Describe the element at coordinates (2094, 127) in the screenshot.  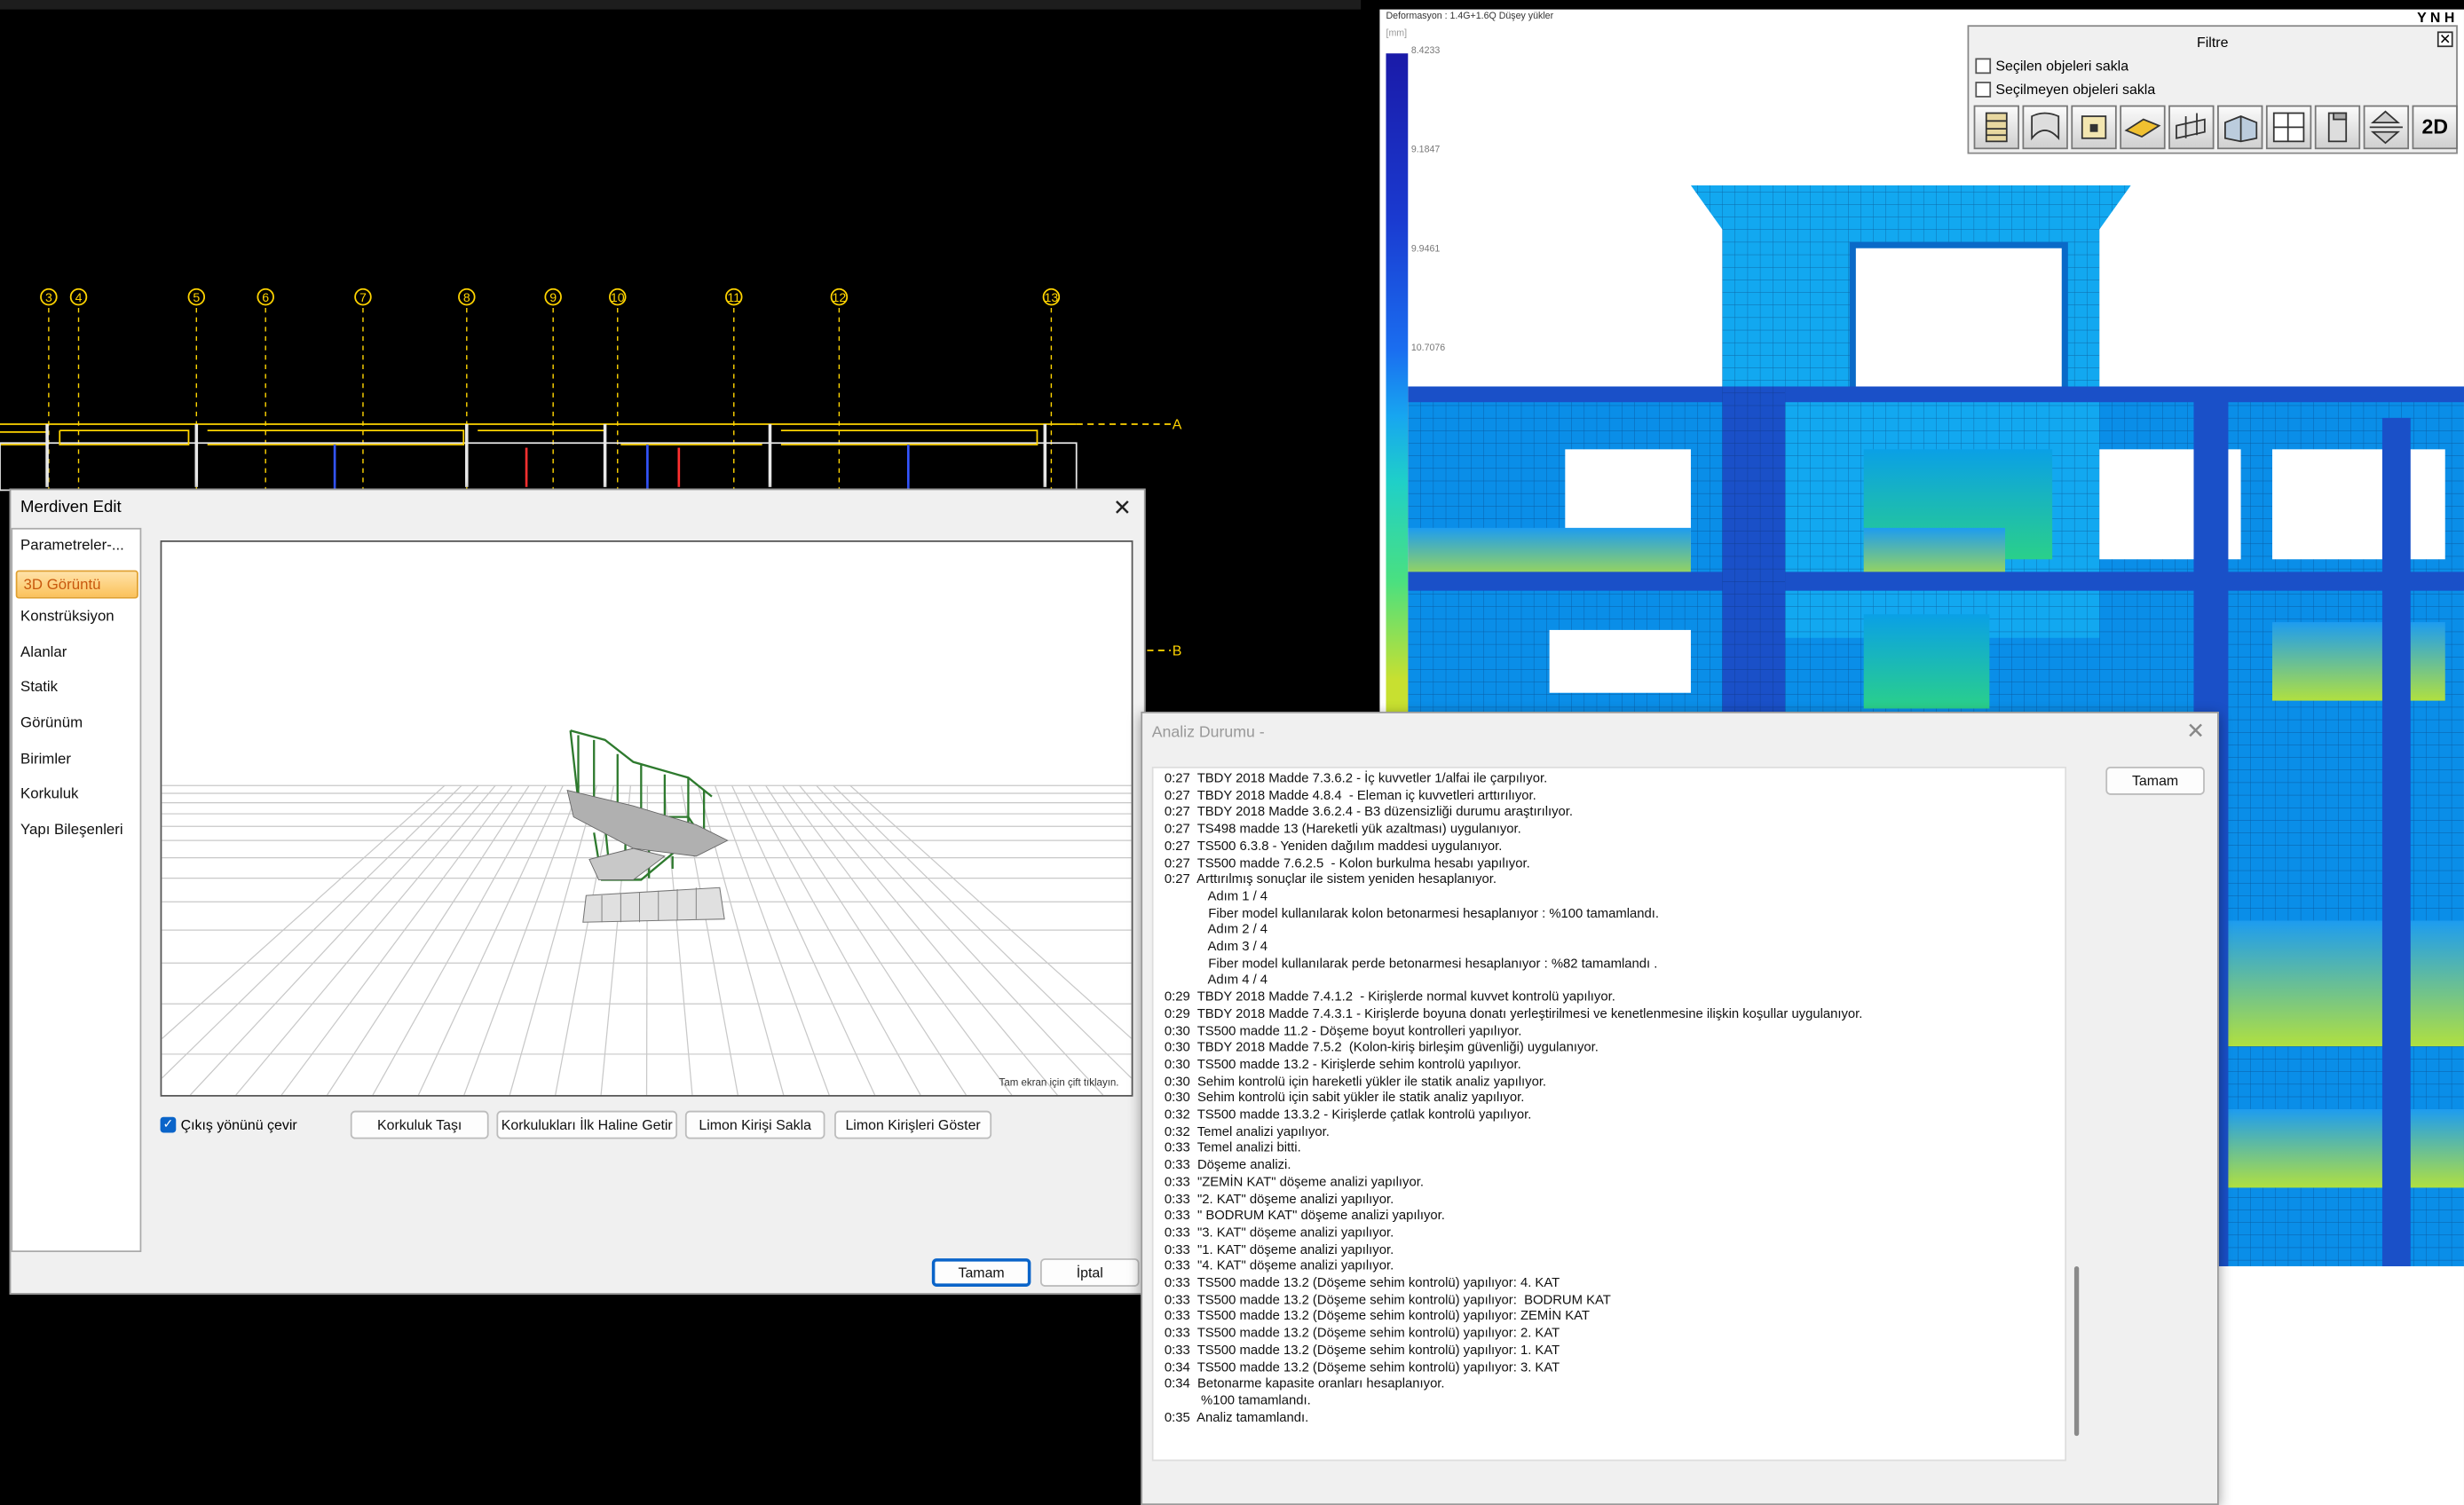
I see `box-icon` at that location.